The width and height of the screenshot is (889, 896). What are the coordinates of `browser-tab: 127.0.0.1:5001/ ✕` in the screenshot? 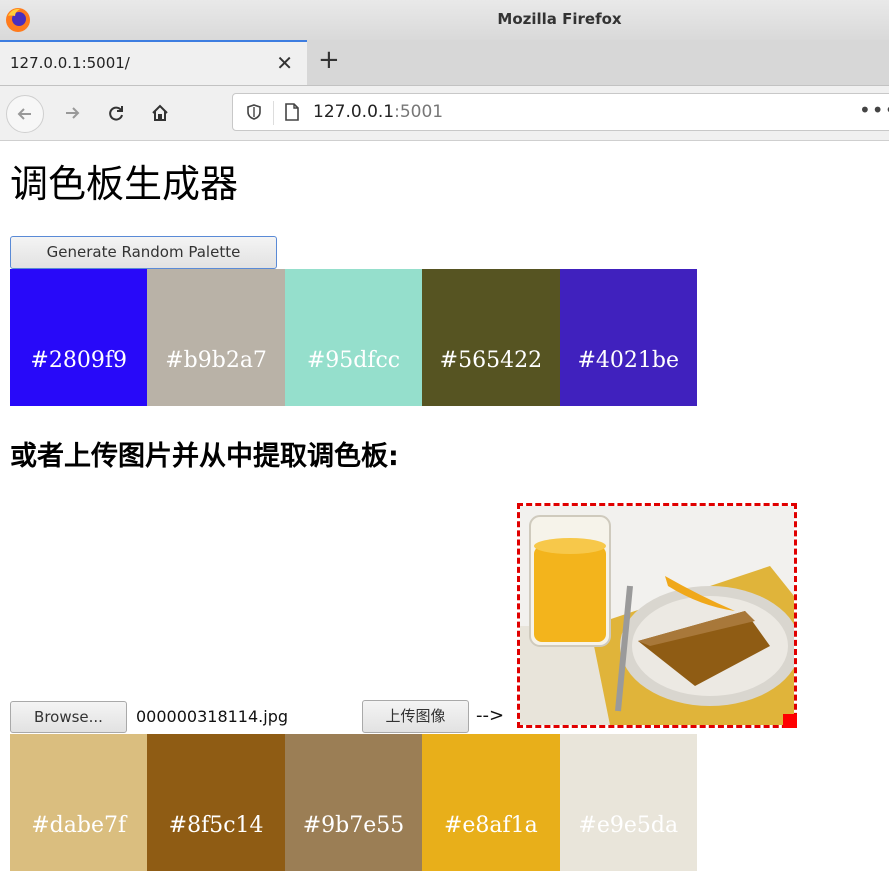 It's located at (153, 62).